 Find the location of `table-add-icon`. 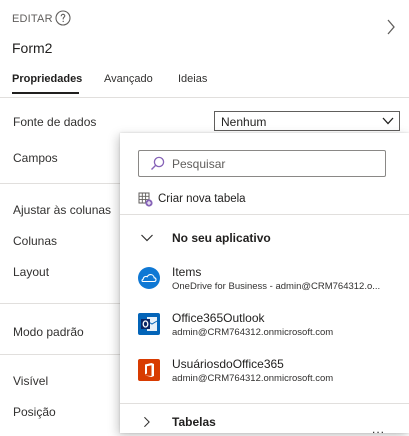

table-add-icon is located at coordinates (145, 199).